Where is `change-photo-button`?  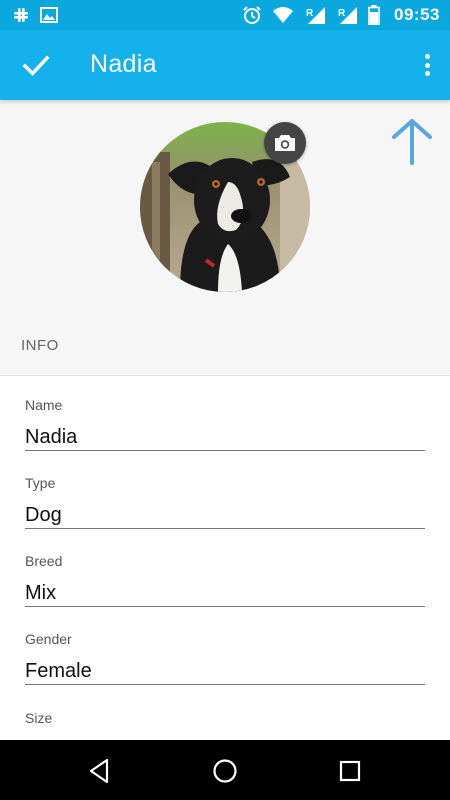 change-photo-button is located at coordinates (285, 143).